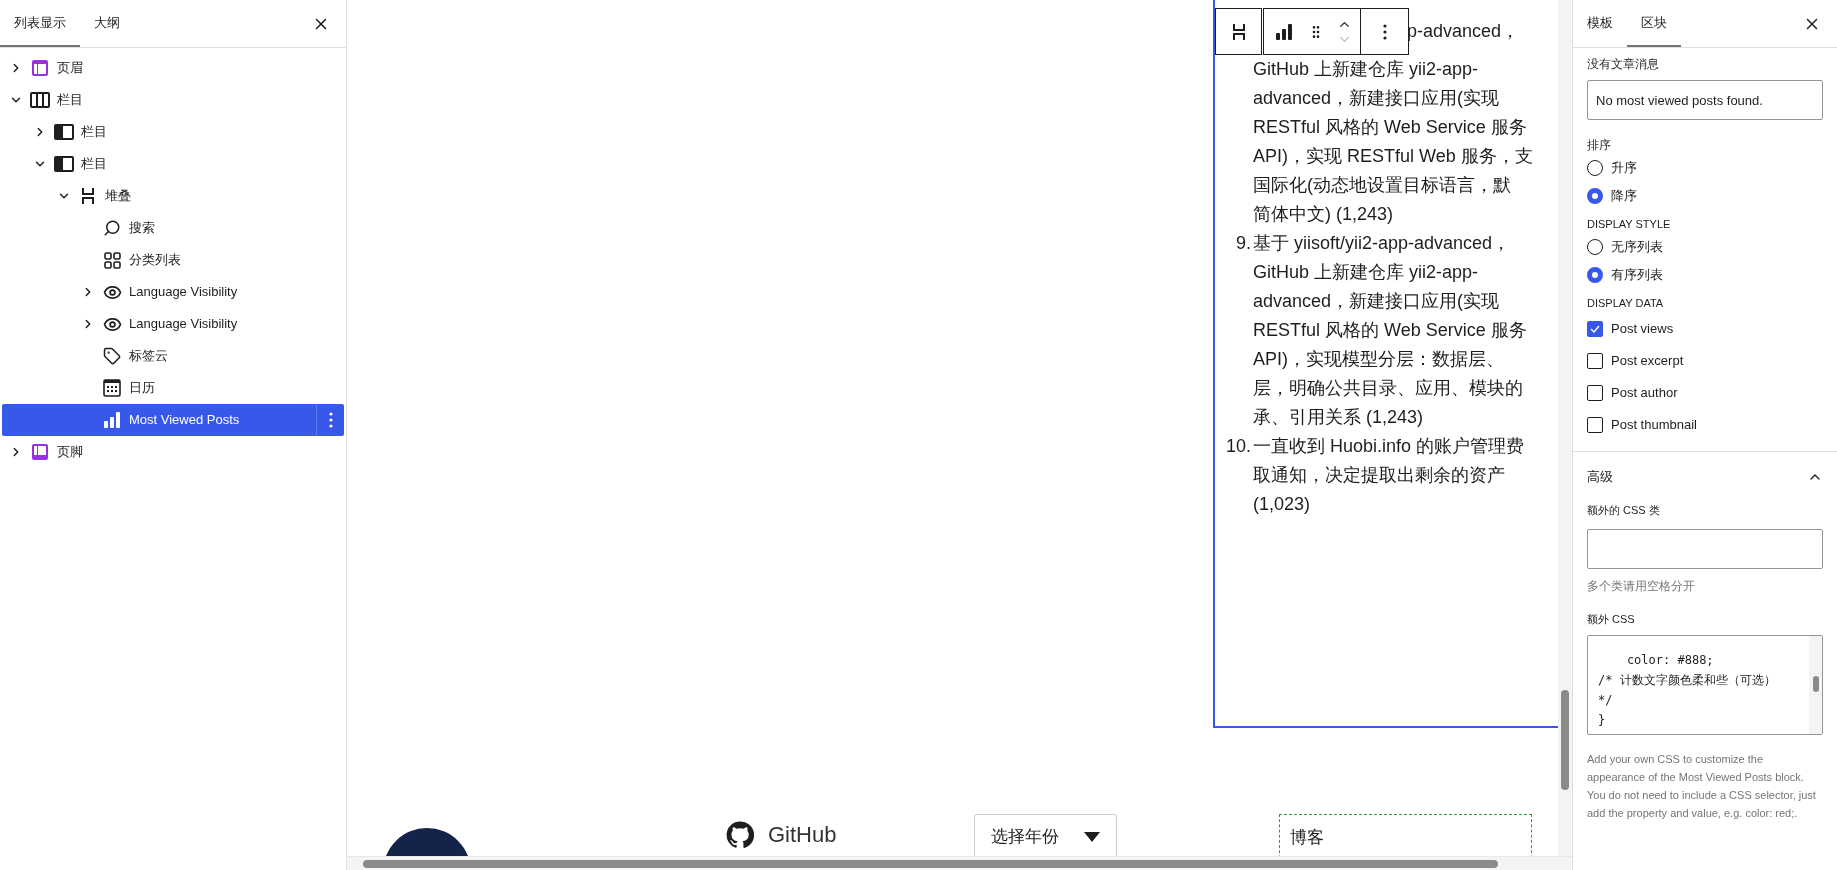 The width and height of the screenshot is (1837, 870). What do you see at coordinates (1624, 196) in the screenshot?
I see `radio-label: 降序` at bounding box center [1624, 196].